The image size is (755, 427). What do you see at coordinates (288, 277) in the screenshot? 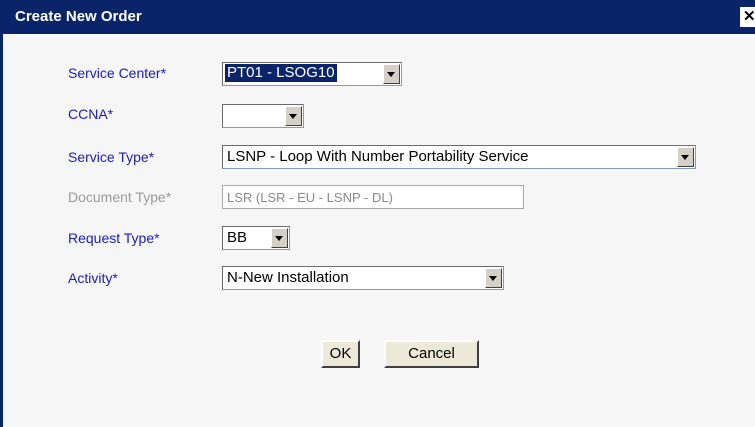
I see `activity-value: N-New Installation` at bounding box center [288, 277].